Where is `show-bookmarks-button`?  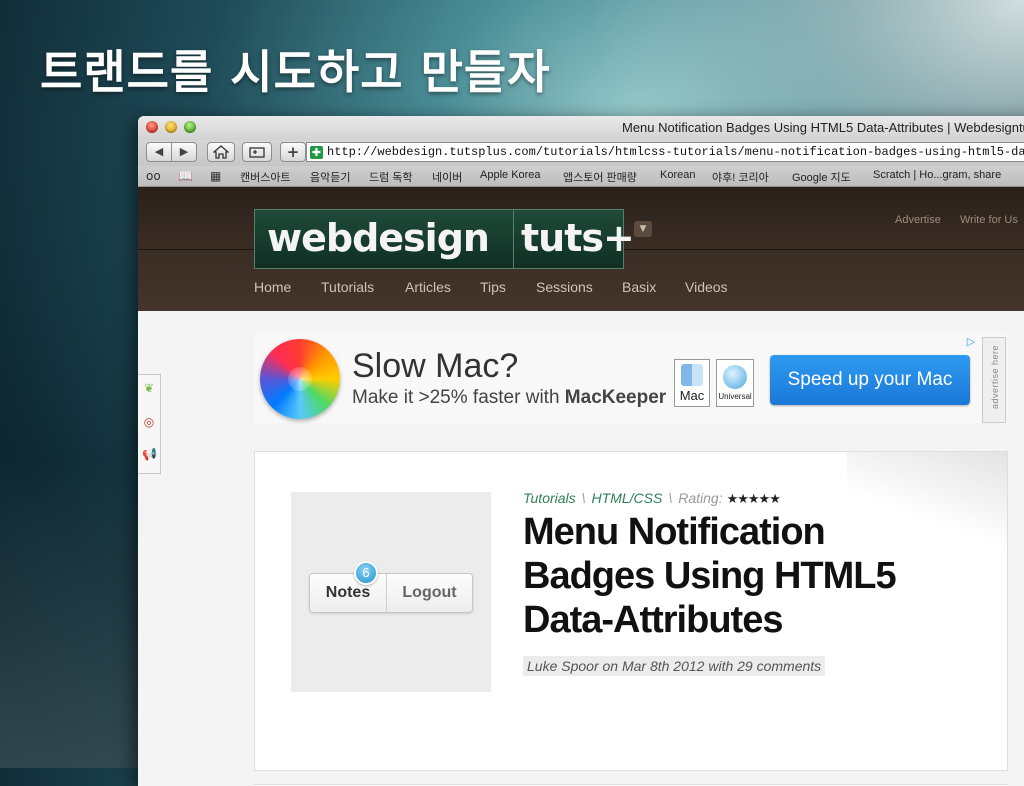
show-bookmarks-button is located at coordinates (257, 152).